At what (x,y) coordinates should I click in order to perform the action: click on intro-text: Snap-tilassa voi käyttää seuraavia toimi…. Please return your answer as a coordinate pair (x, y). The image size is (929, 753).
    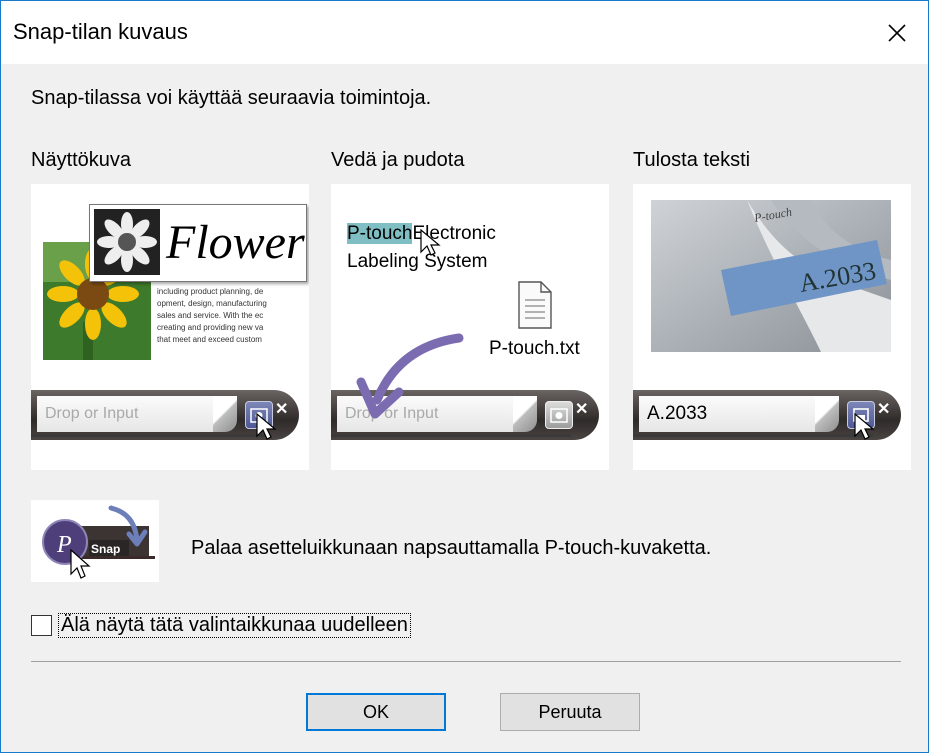
    Looking at the image, I should click on (231, 98).